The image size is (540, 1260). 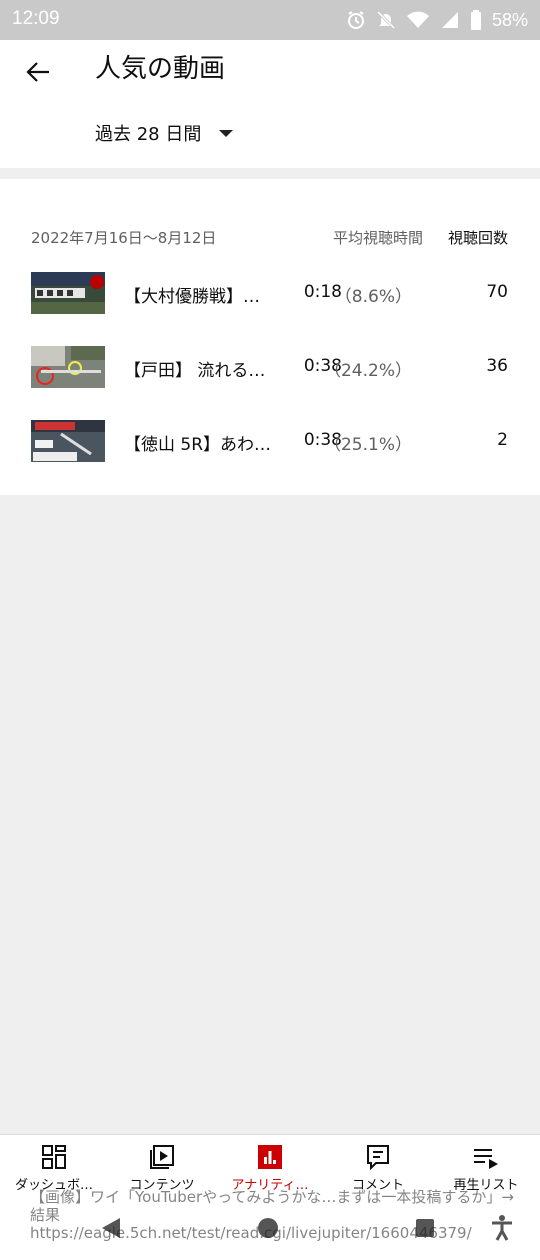 I want to click on chevron-down-icon, so click(x=226, y=133).